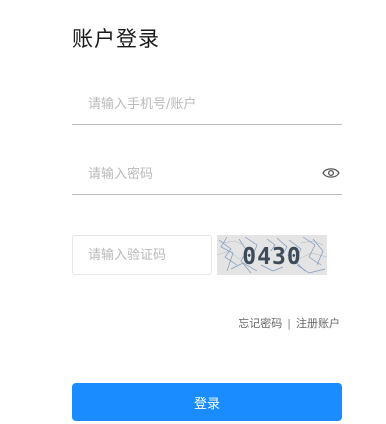 This screenshot has height=424, width=386. I want to click on forgot-password-link: 忘记密码, so click(260, 323).